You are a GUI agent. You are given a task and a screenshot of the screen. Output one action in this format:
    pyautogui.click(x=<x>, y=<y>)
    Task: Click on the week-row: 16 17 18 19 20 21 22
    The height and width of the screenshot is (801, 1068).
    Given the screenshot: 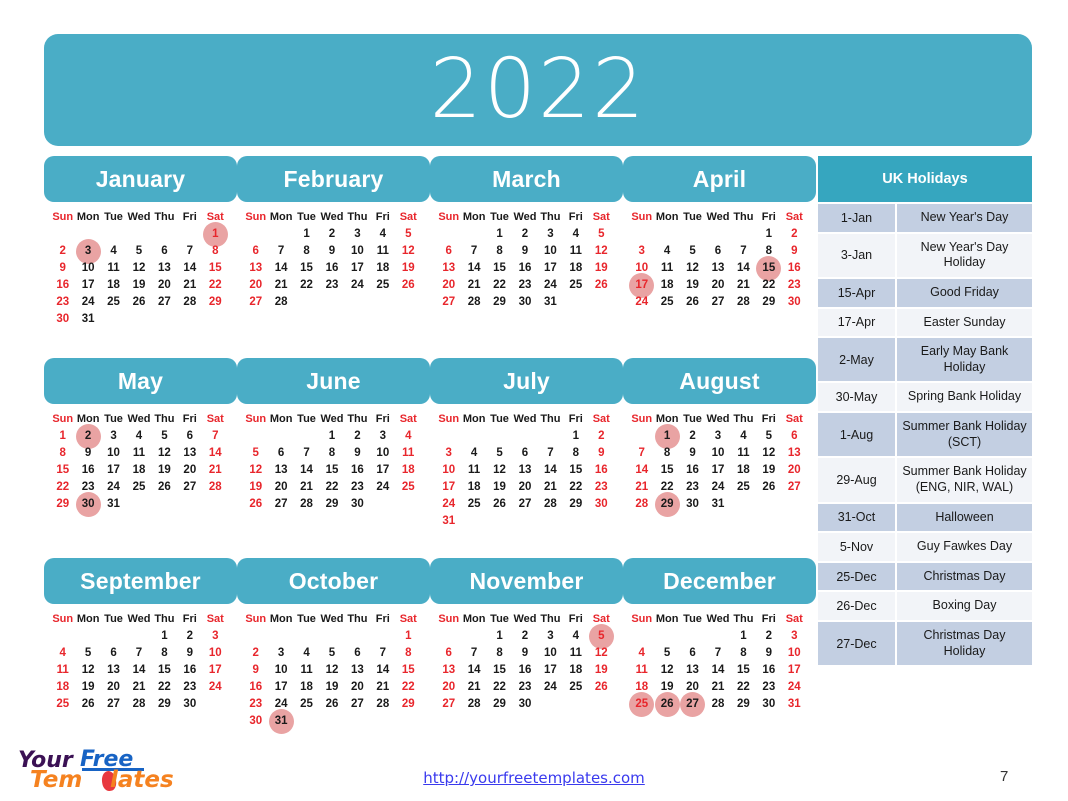 What is the action you would take?
    pyautogui.click(x=332, y=687)
    